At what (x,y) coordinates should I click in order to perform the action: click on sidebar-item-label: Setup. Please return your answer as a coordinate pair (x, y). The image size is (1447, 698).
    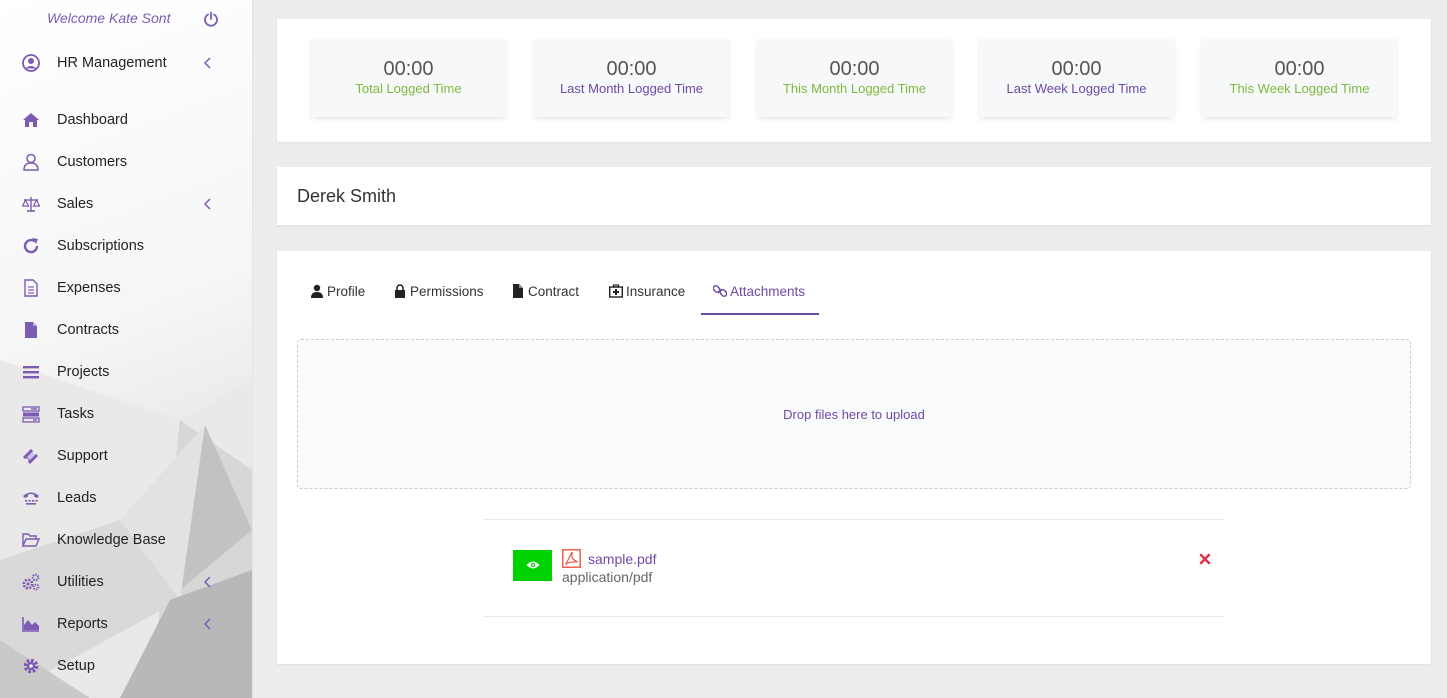
    Looking at the image, I should click on (76, 666).